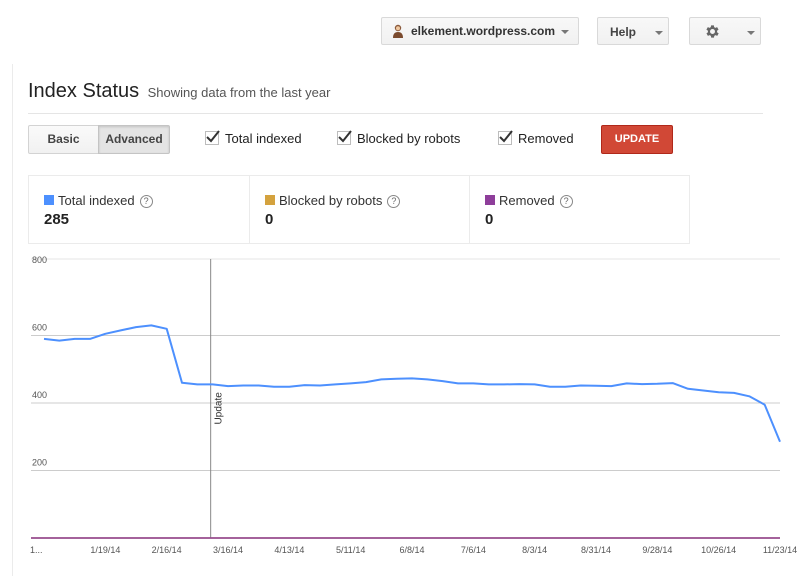 This screenshot has width=797, height=576. I want to click on basic-view-button: Basic, so click(63, 139).